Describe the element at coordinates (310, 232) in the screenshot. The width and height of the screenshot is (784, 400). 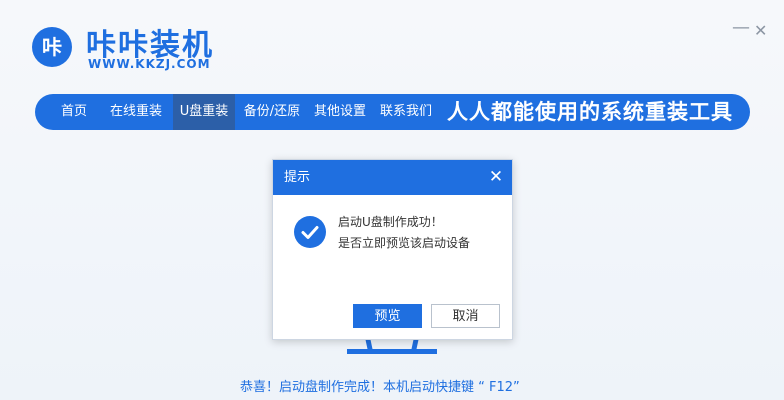
I see `check-circle-icon` at that location.